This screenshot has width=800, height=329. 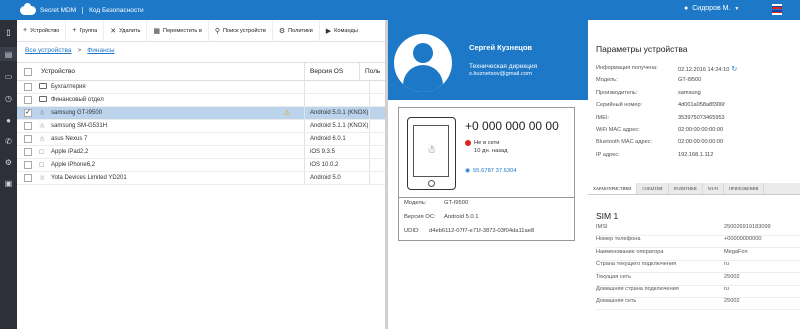 What do you see at coordinates (28, 113) in the screenshot?
I see `row-checkbox: ✓` at bounding box center [28, 113].